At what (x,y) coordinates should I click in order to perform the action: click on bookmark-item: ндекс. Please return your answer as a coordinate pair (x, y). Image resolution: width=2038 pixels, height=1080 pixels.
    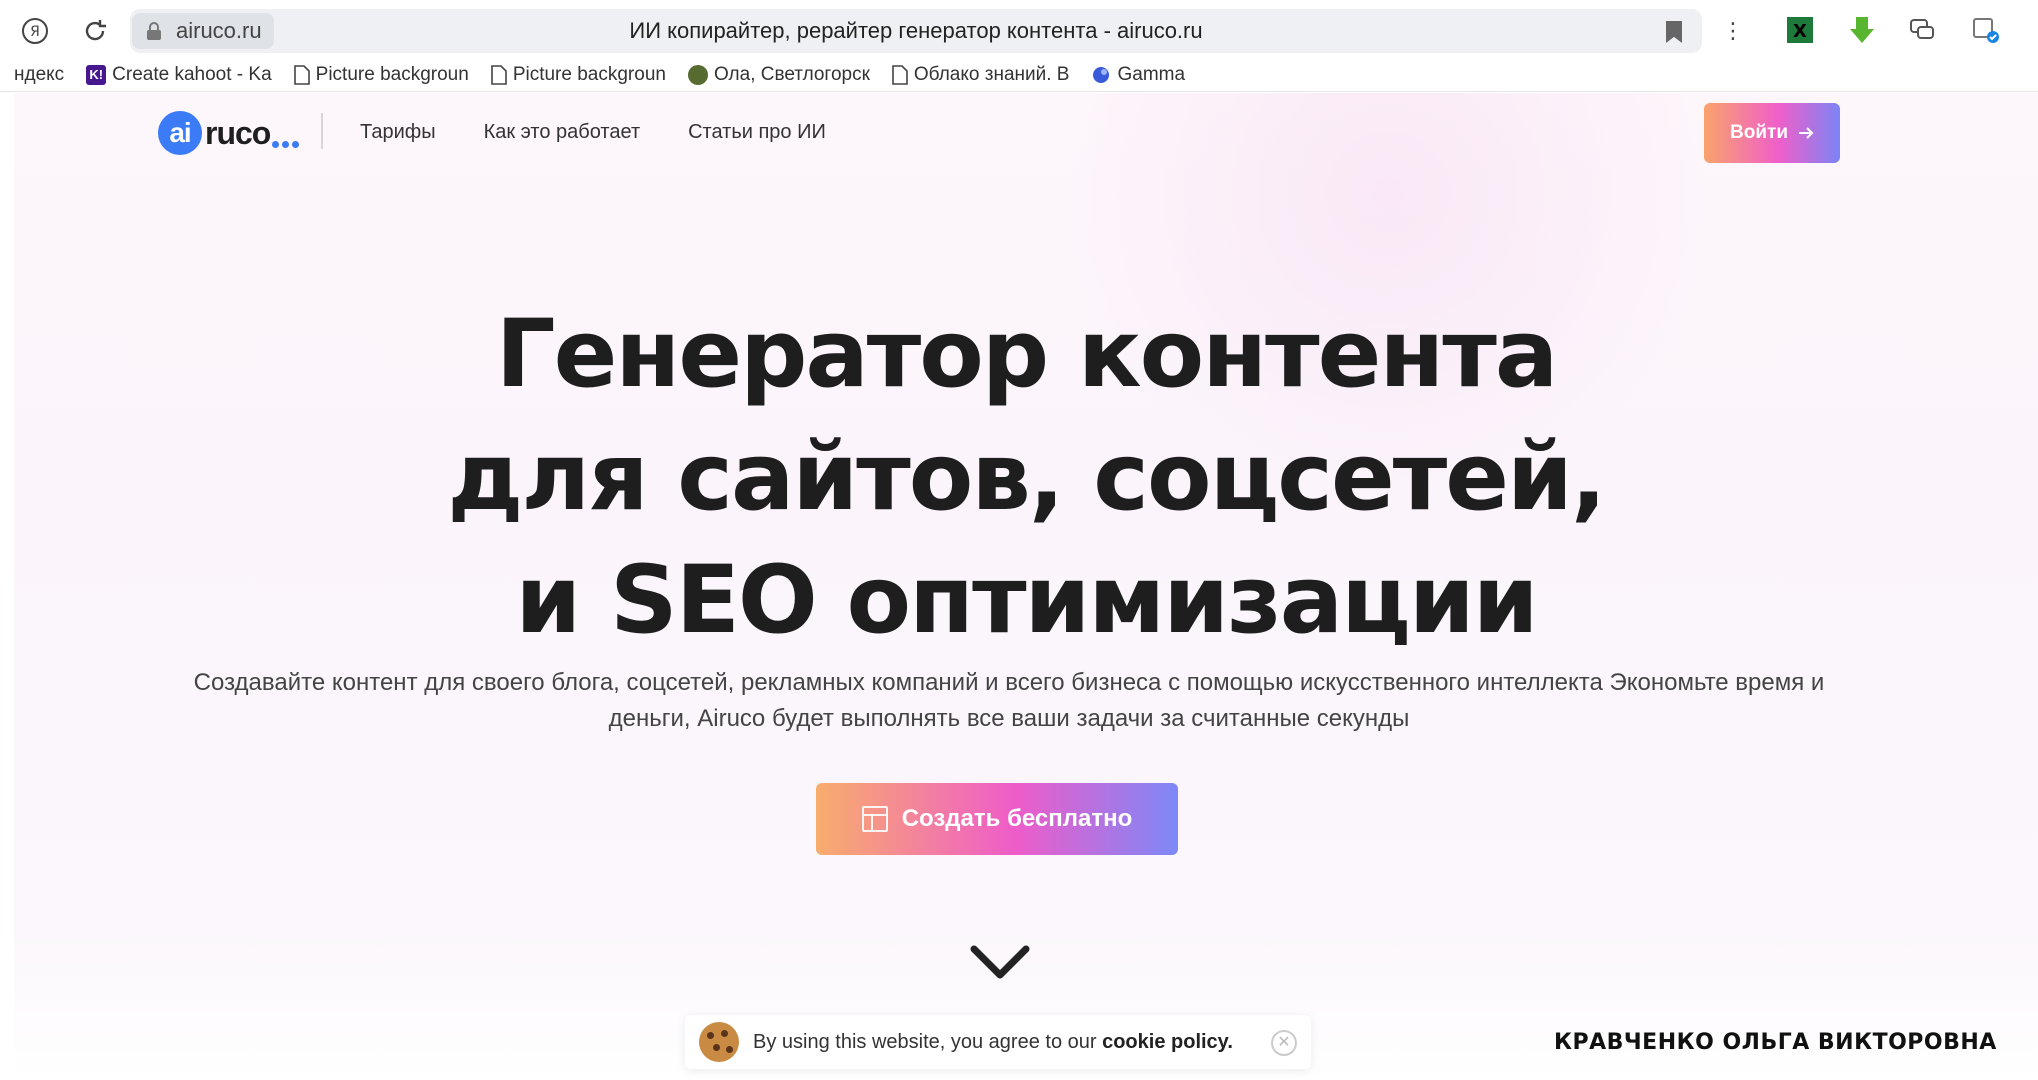
    Looking at the image, I should click on (39, 75).